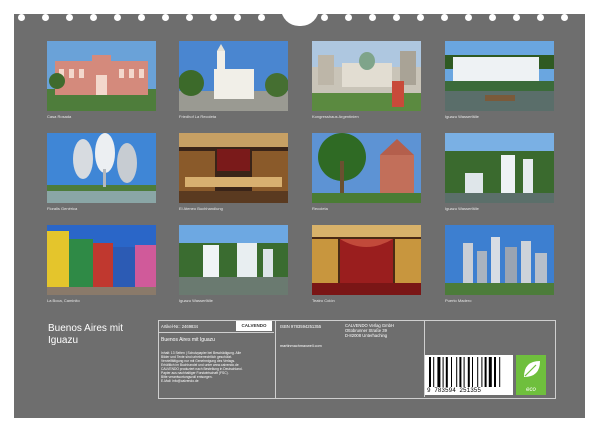 This screenshot has height=432, width=600. I want to click on barcode: 9 783594 251355, so click(469, 375).